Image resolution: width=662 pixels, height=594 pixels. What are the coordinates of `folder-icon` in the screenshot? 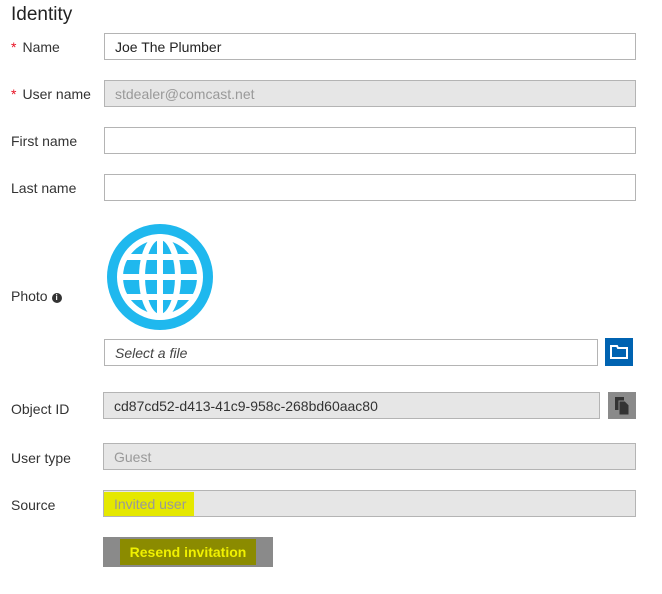 It's located at (619, 352).